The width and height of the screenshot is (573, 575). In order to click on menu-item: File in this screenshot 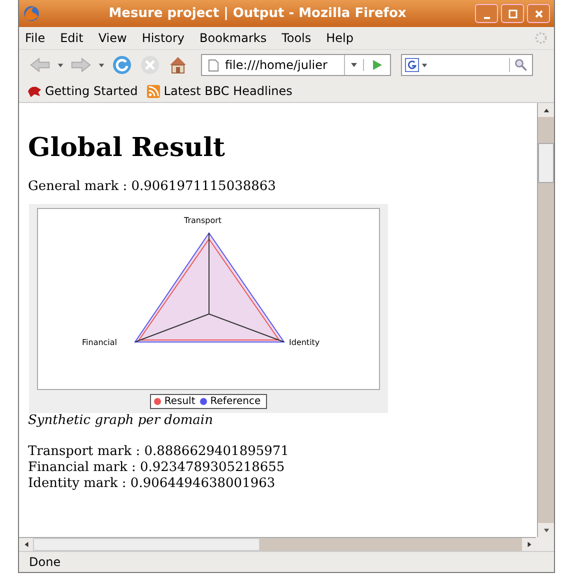, I will do `click(35, 38)`.